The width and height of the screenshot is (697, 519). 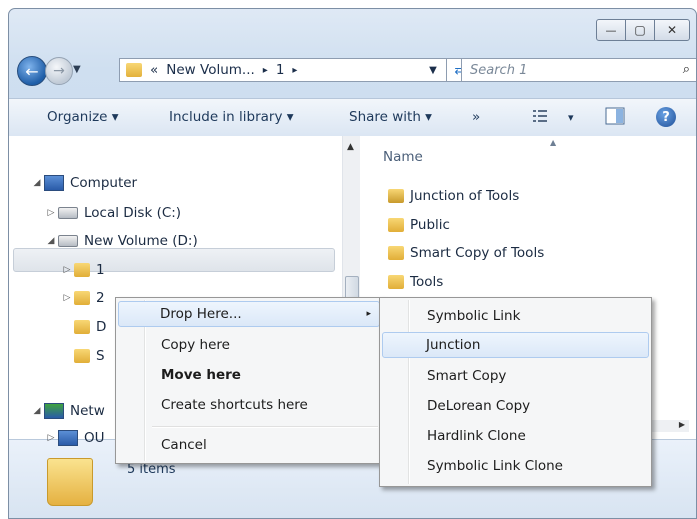 I want to click on folder-large-icon, so click(x=70, y=482).